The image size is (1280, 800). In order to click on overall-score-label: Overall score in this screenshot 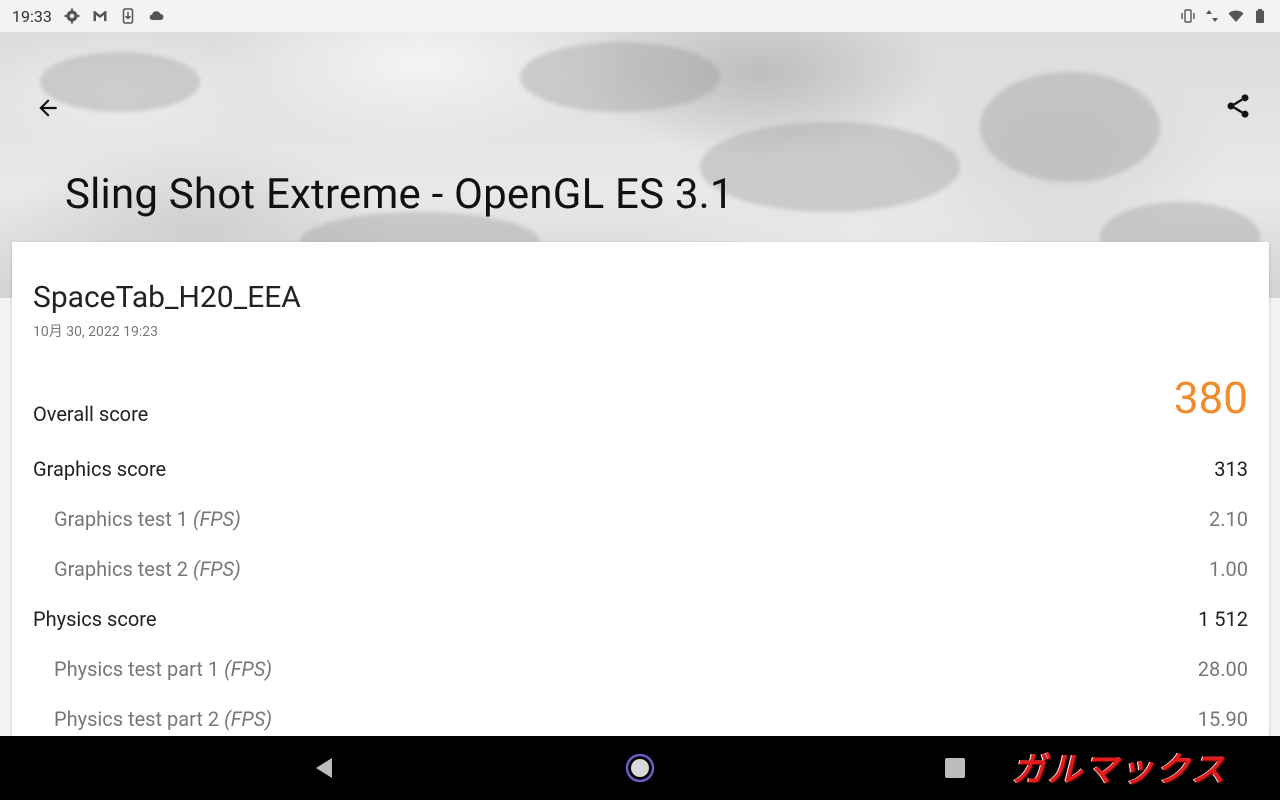, I will do `click(91, 414)`.